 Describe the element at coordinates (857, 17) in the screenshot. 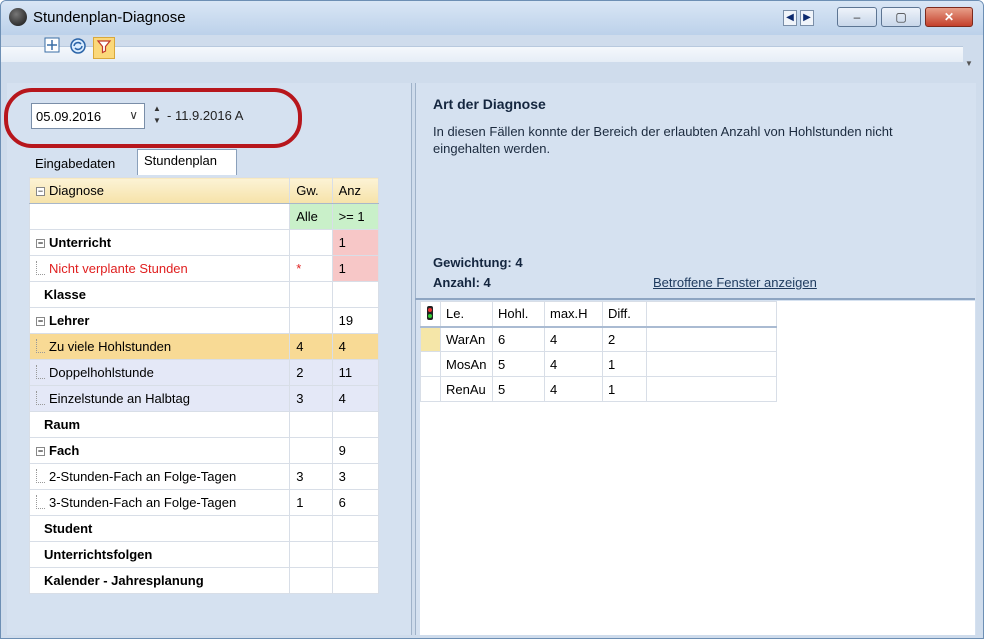

I see `minimize-button: –` at that location.